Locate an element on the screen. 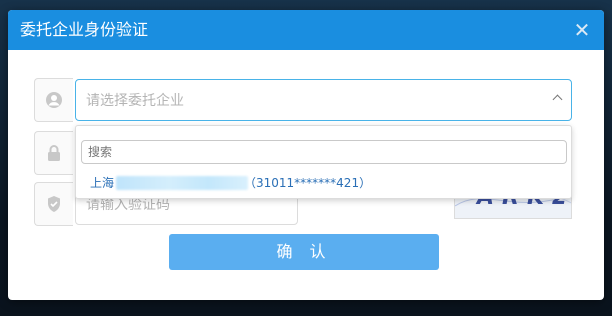 This screenshot has height=316, width=612. dropdown-search-input is located at coordinates (324, 152).